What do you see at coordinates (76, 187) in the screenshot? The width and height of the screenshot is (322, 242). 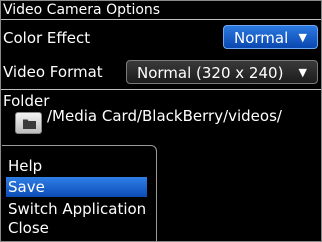 I see `menu-item-save: Save` at bounding box center [76, 187].